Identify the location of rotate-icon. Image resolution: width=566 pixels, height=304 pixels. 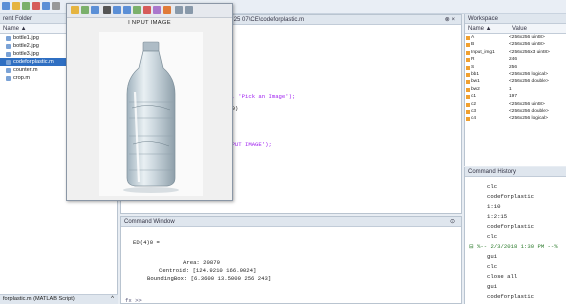
(147, 10).